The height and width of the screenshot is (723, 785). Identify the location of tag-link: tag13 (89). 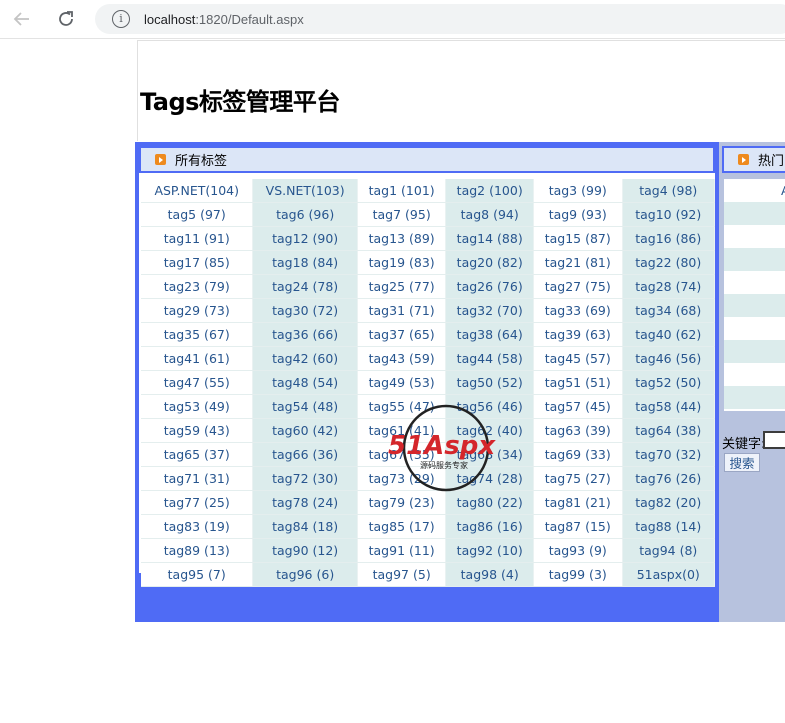
(402, 238).